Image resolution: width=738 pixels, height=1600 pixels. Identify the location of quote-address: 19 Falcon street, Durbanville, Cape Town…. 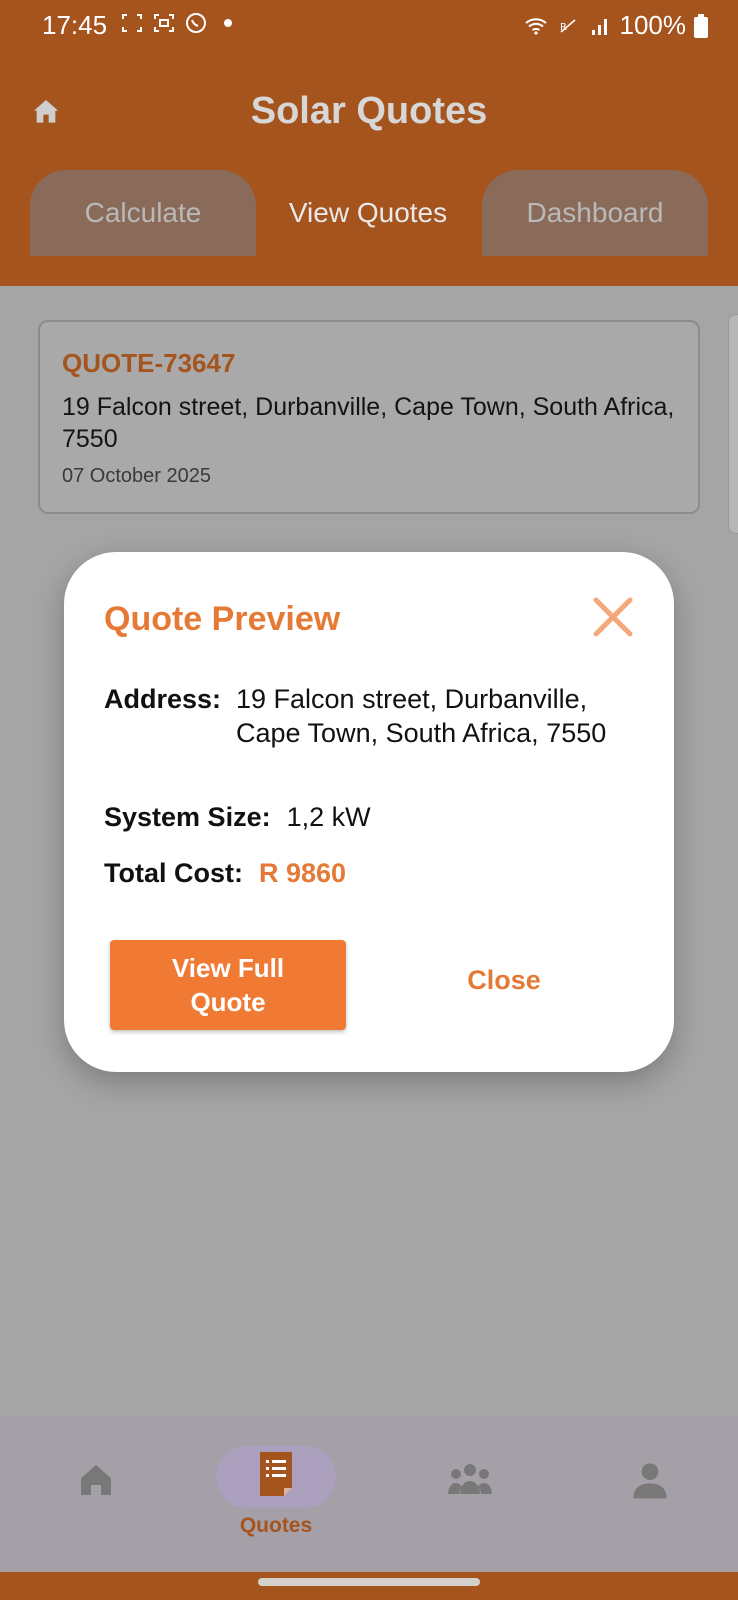
(368, 423).